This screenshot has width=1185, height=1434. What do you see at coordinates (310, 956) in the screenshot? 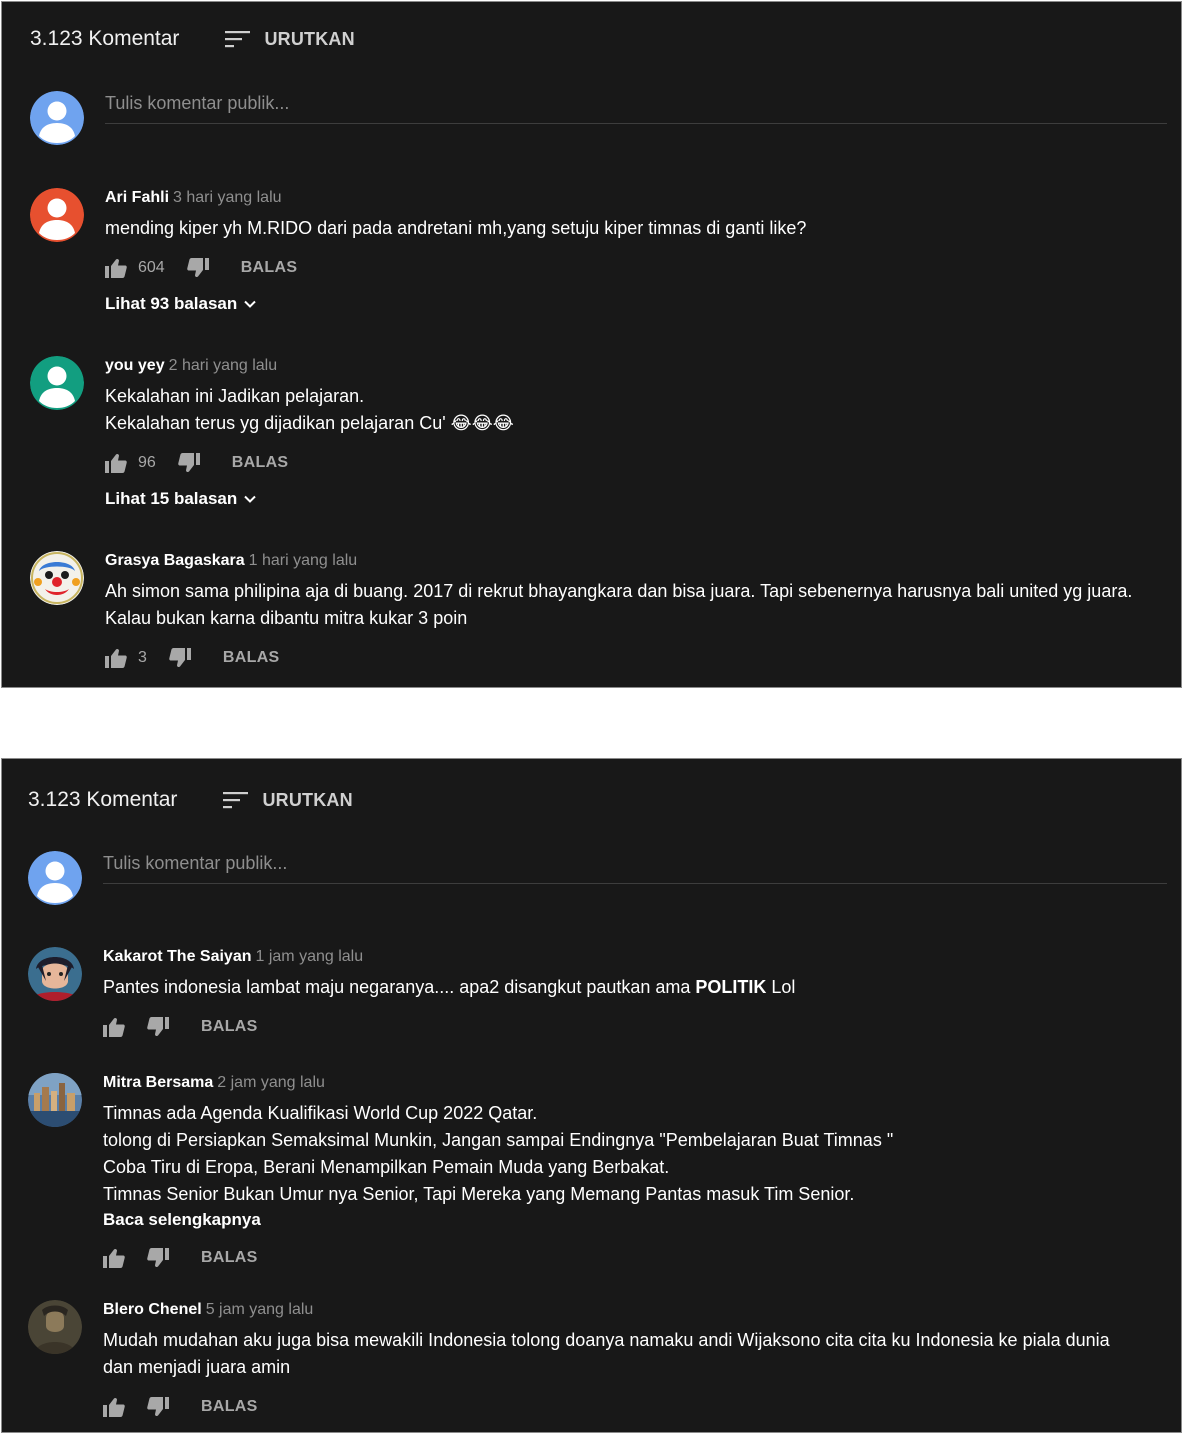
I see `comment-time: 1 jam yang lalu` at bounding box center [310, 956].